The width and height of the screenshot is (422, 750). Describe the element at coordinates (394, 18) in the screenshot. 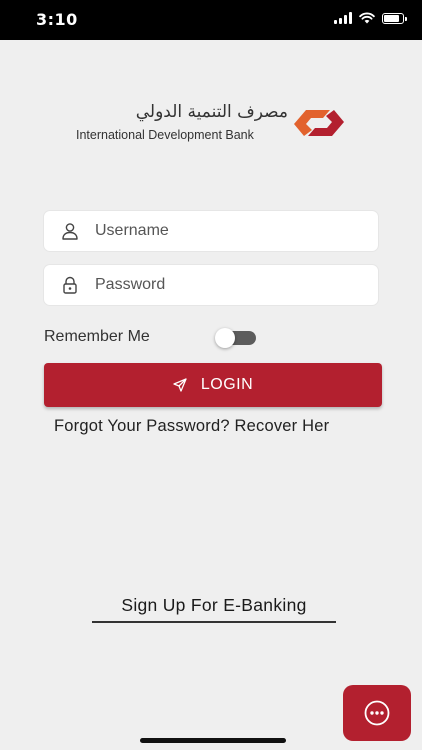

I see `battery-icon` at that location.